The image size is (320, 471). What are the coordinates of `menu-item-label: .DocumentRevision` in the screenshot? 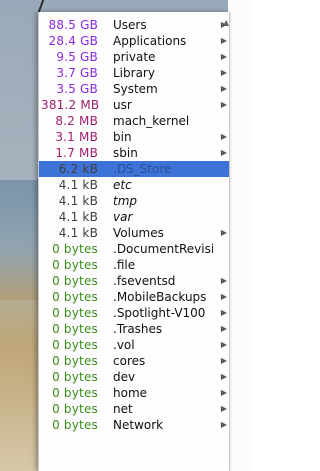 It's located at (163, 249).